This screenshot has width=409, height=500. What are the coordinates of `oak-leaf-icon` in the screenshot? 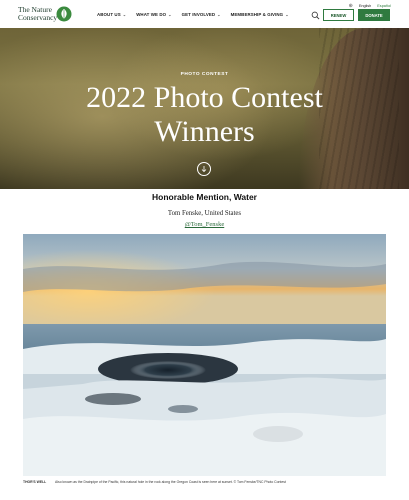 It's located at (64, 14).